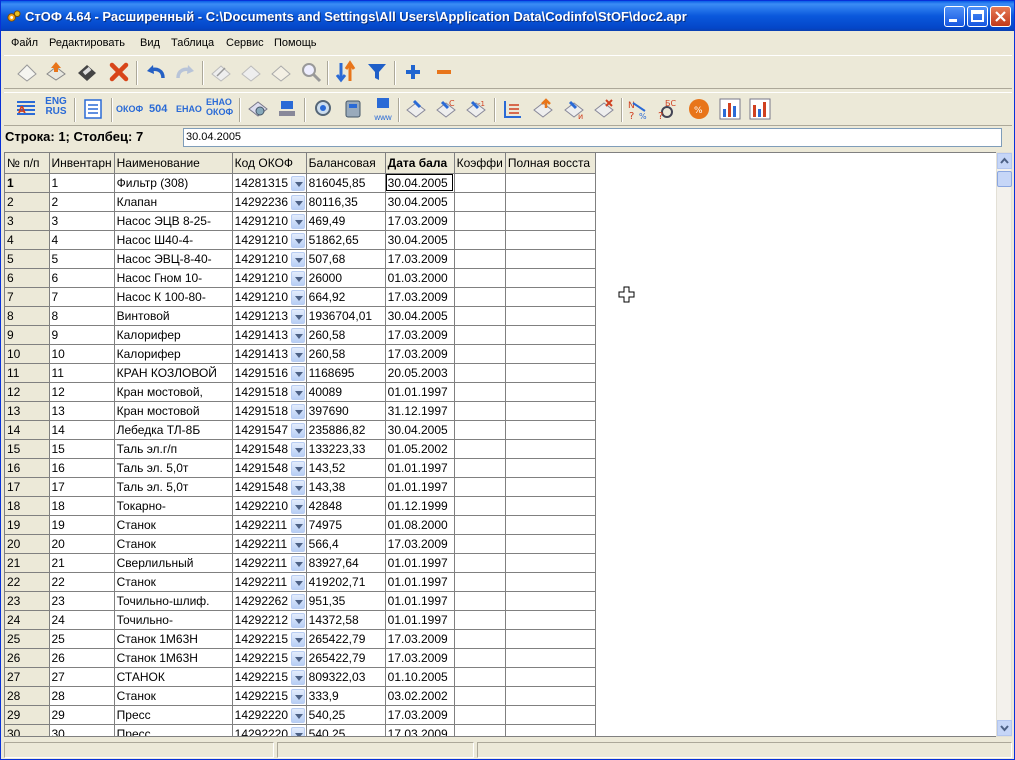 The width and height of the screenshot is (1015, 760). What do you see at coordinates (173, 259) in the screenshot?
I see `cell-name: Насос ЭВЦ-8-40-` at bounding box center [173, 259].